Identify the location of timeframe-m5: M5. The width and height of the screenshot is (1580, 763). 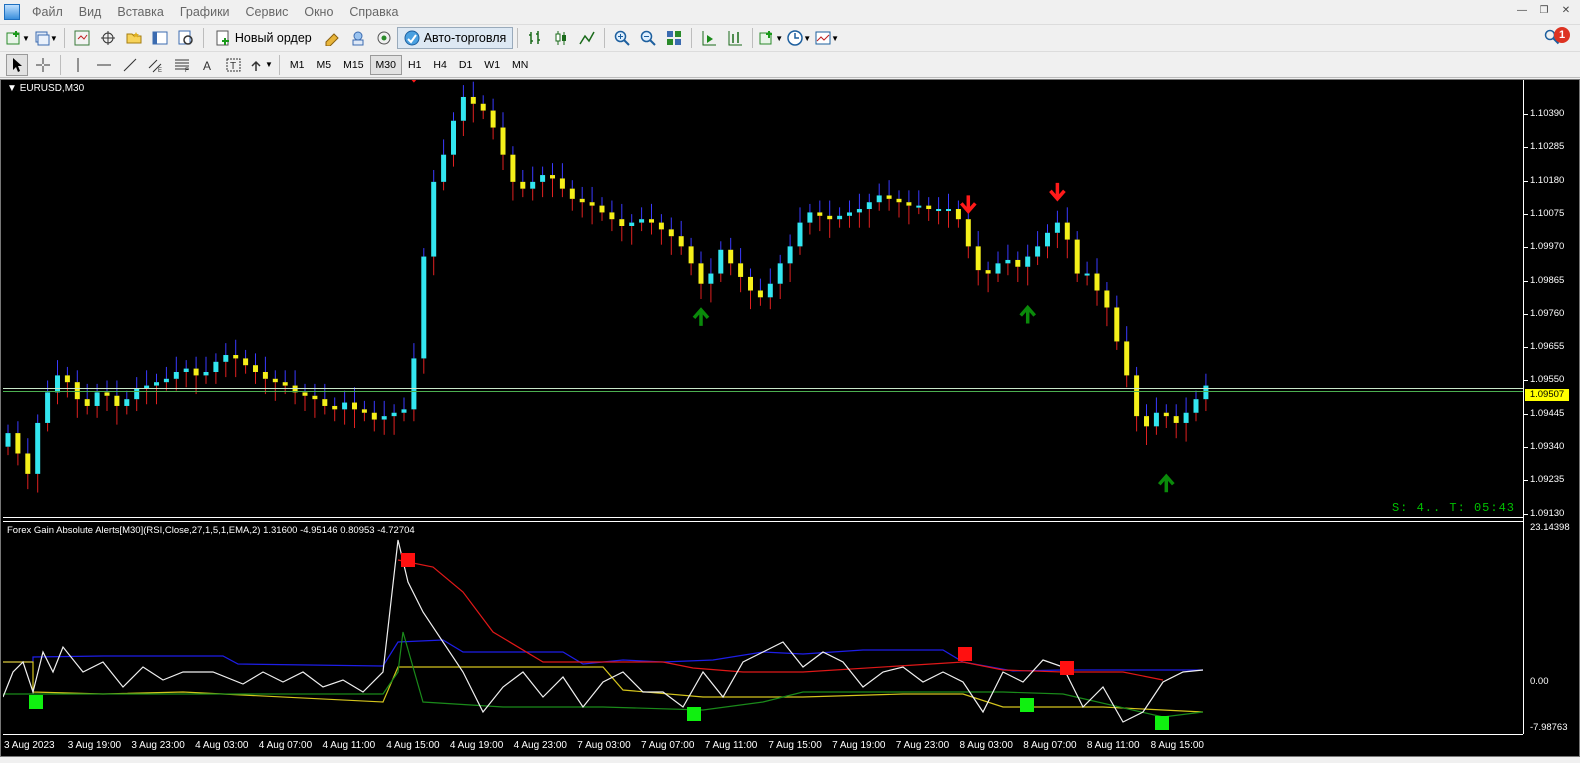
(324, 65).